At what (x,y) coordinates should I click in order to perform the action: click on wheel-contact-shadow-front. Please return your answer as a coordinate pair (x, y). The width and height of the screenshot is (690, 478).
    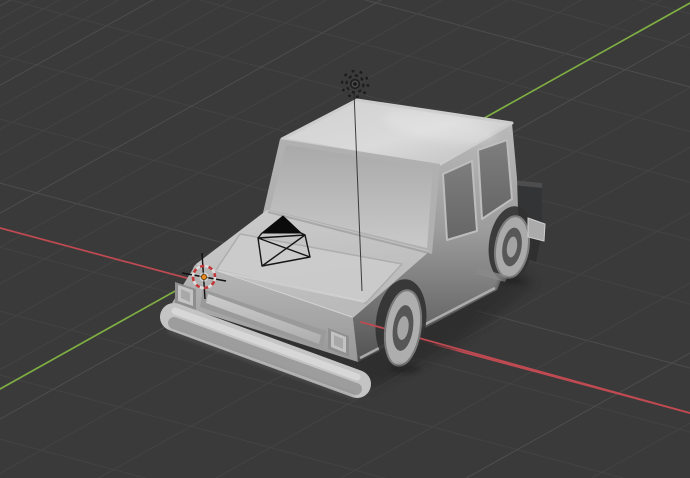
    Looking at the image, I should click on (405, 369).